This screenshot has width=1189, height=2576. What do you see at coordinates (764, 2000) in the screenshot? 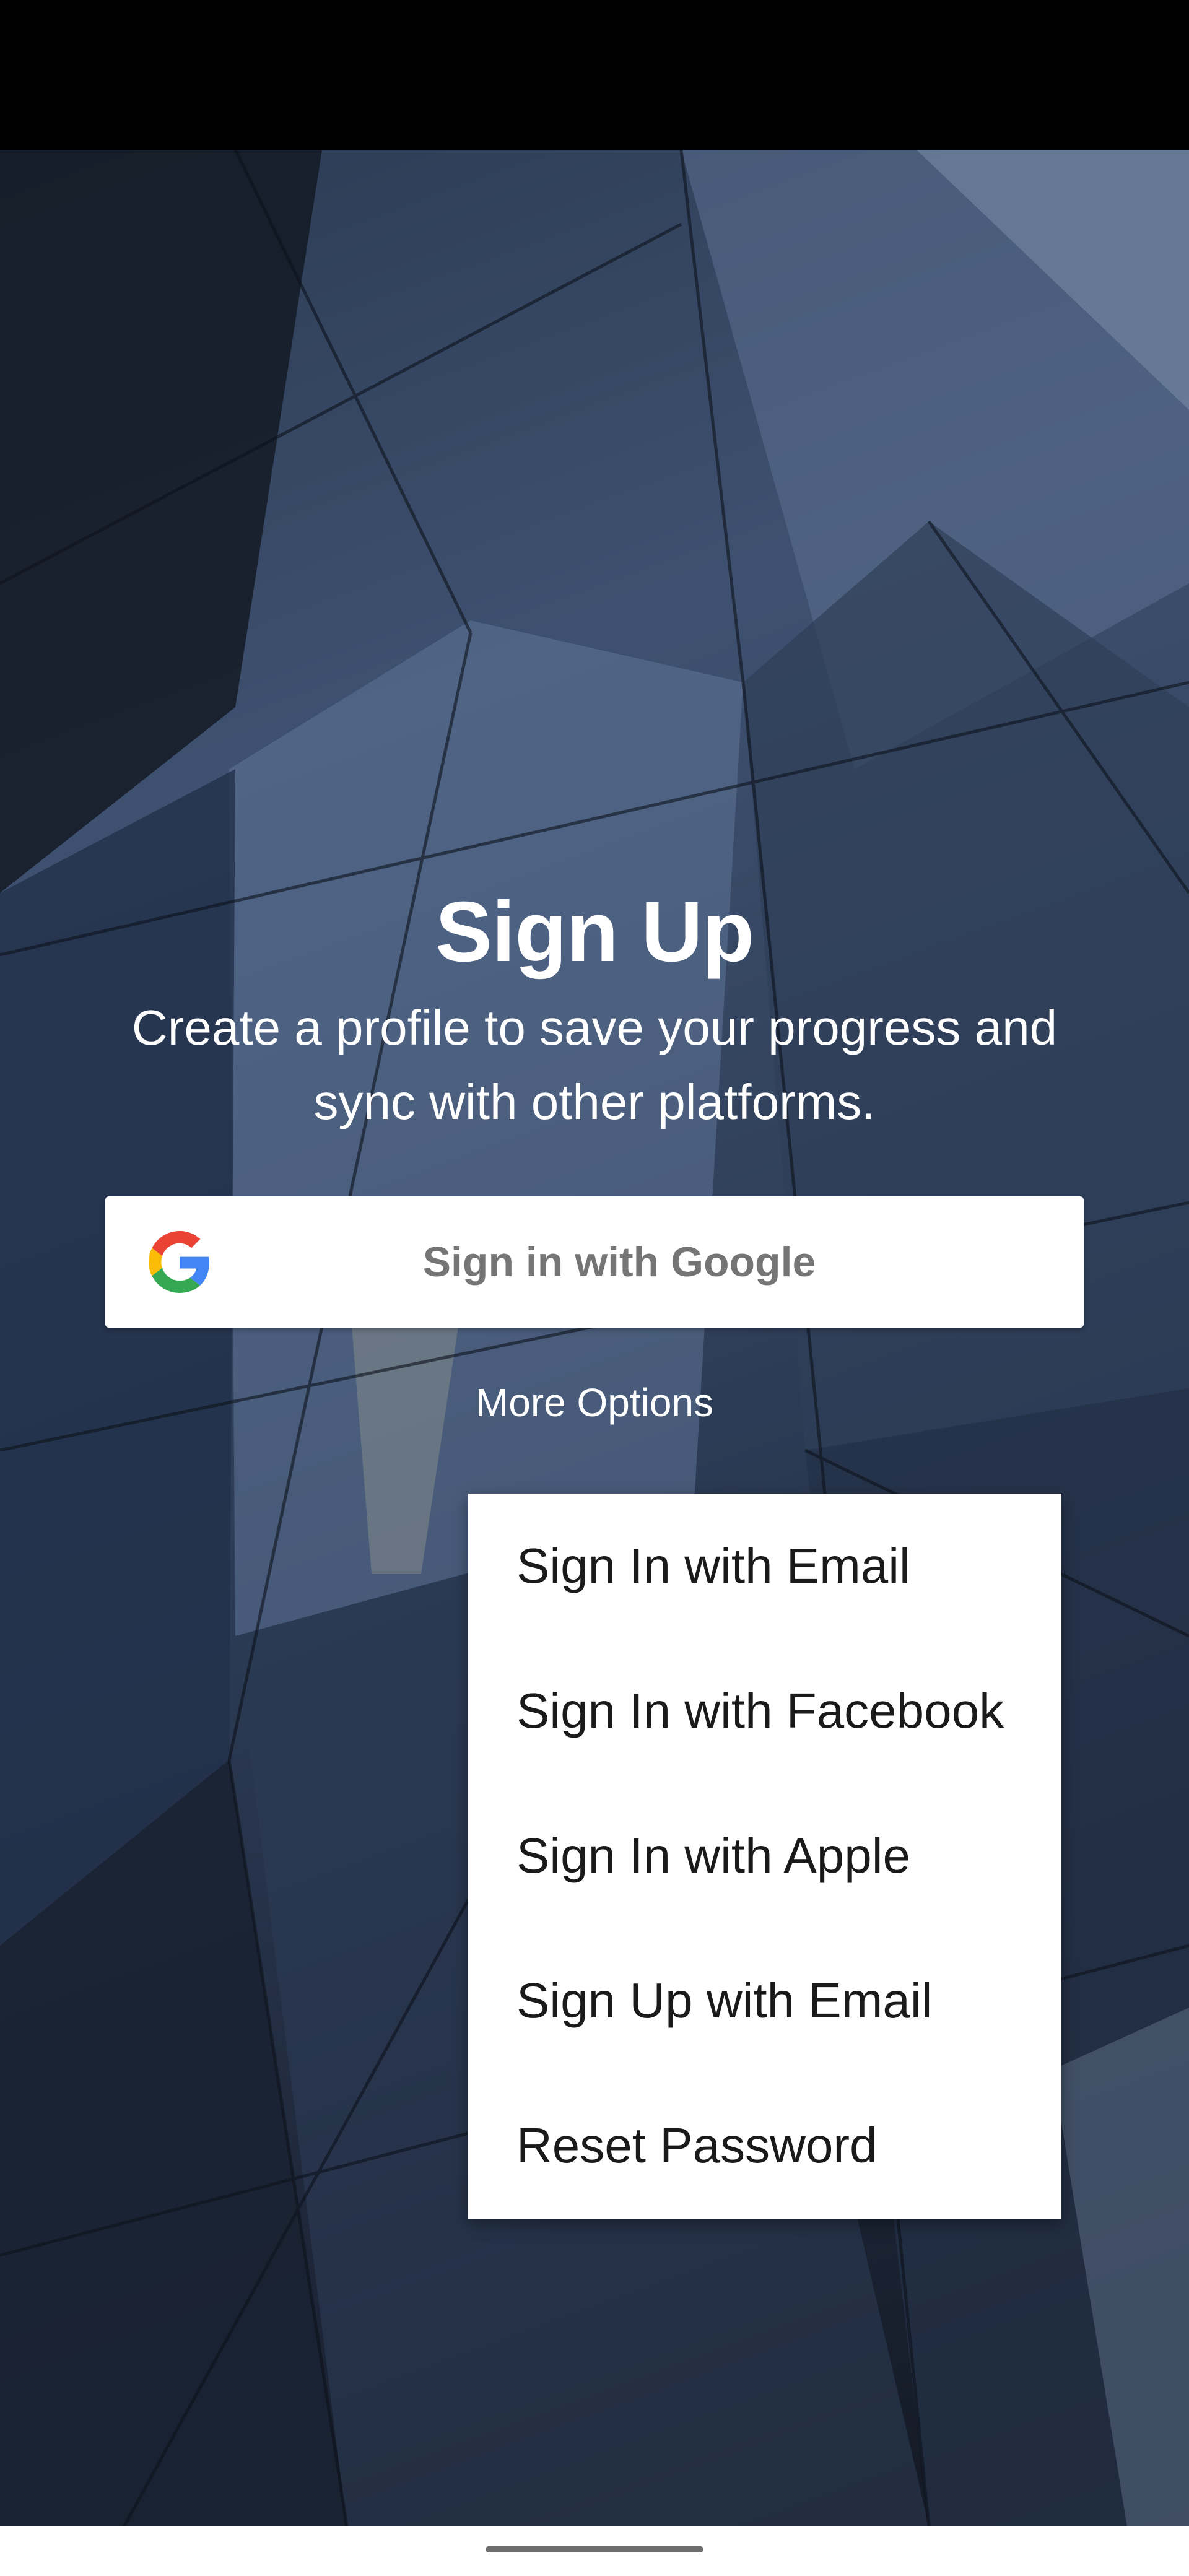
I see `menu-item-sign-up-email: Sign Up with Email` at bounding box center [764, 2000].